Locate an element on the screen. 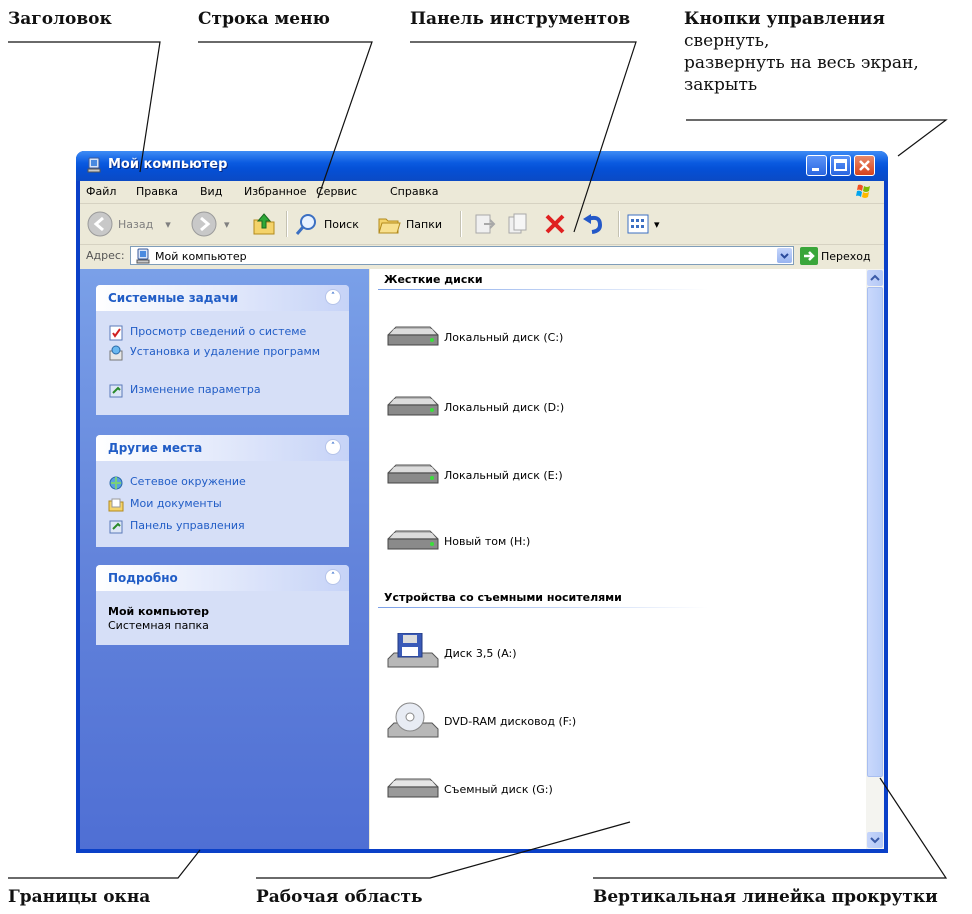  maximize-icon is located at coordinates (840, 165).